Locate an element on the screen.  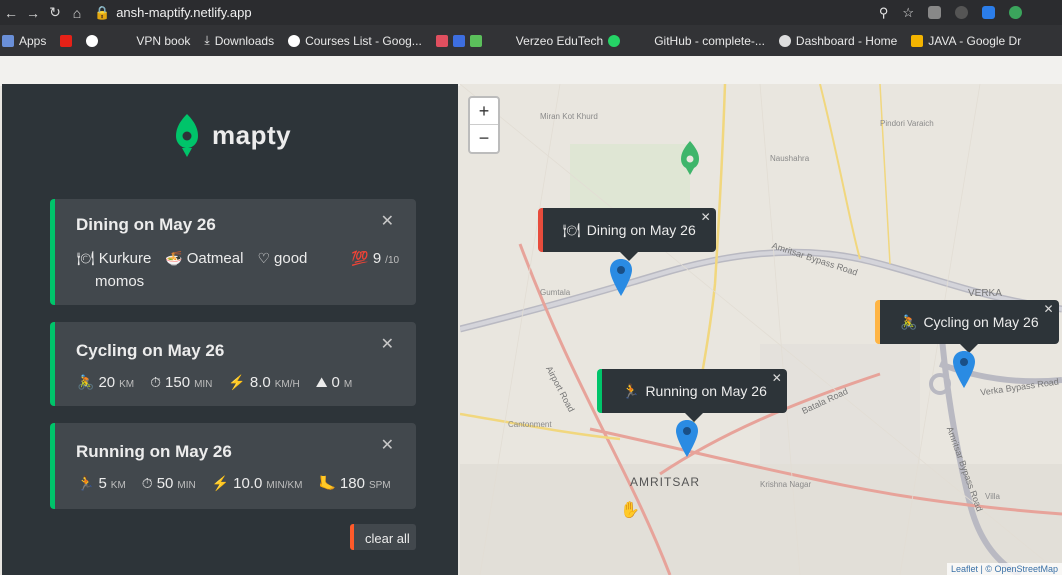
reload-icon: ↻ is located at coordinates (55, 12).